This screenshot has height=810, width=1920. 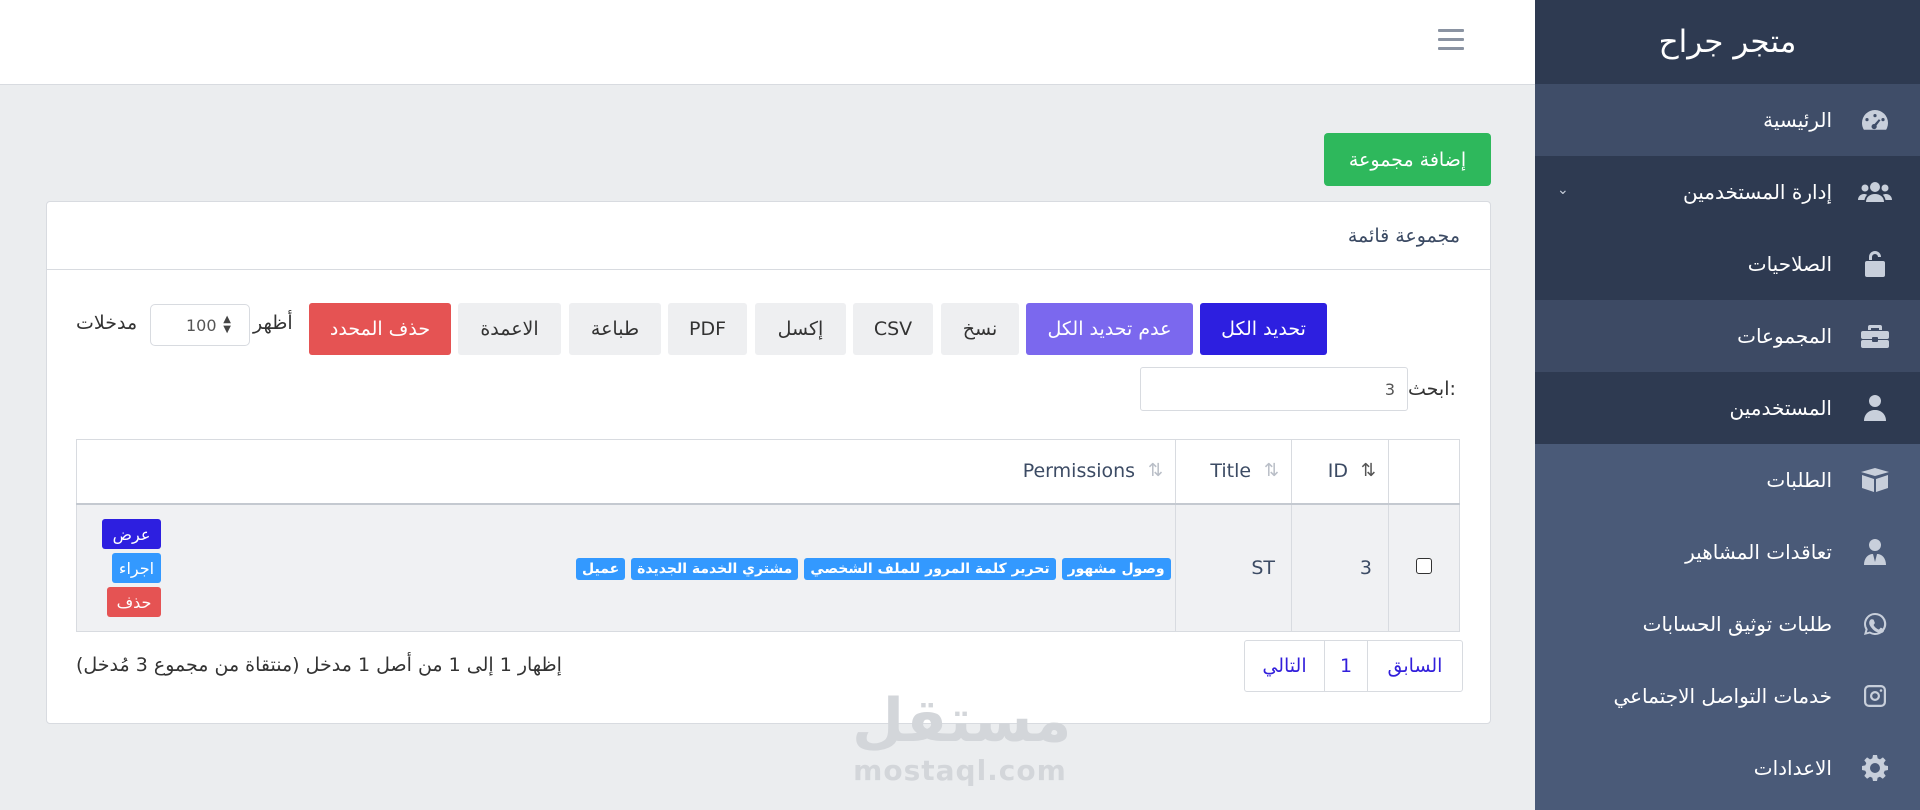 What do you see at coordinates (1340, 567) in the screenshot?
I see `id-cell: 3` at bounding box center [1340, 567].